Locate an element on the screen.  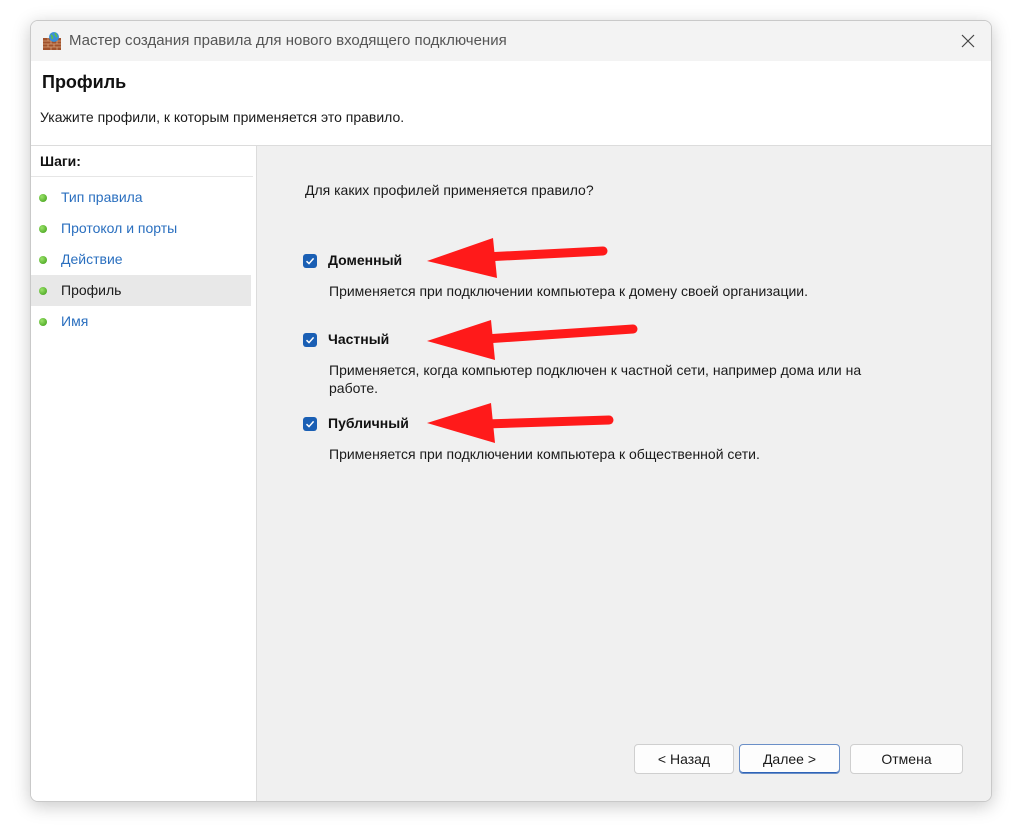
sidebar-item-label: Тип правила is located at coordinates (102, 197).